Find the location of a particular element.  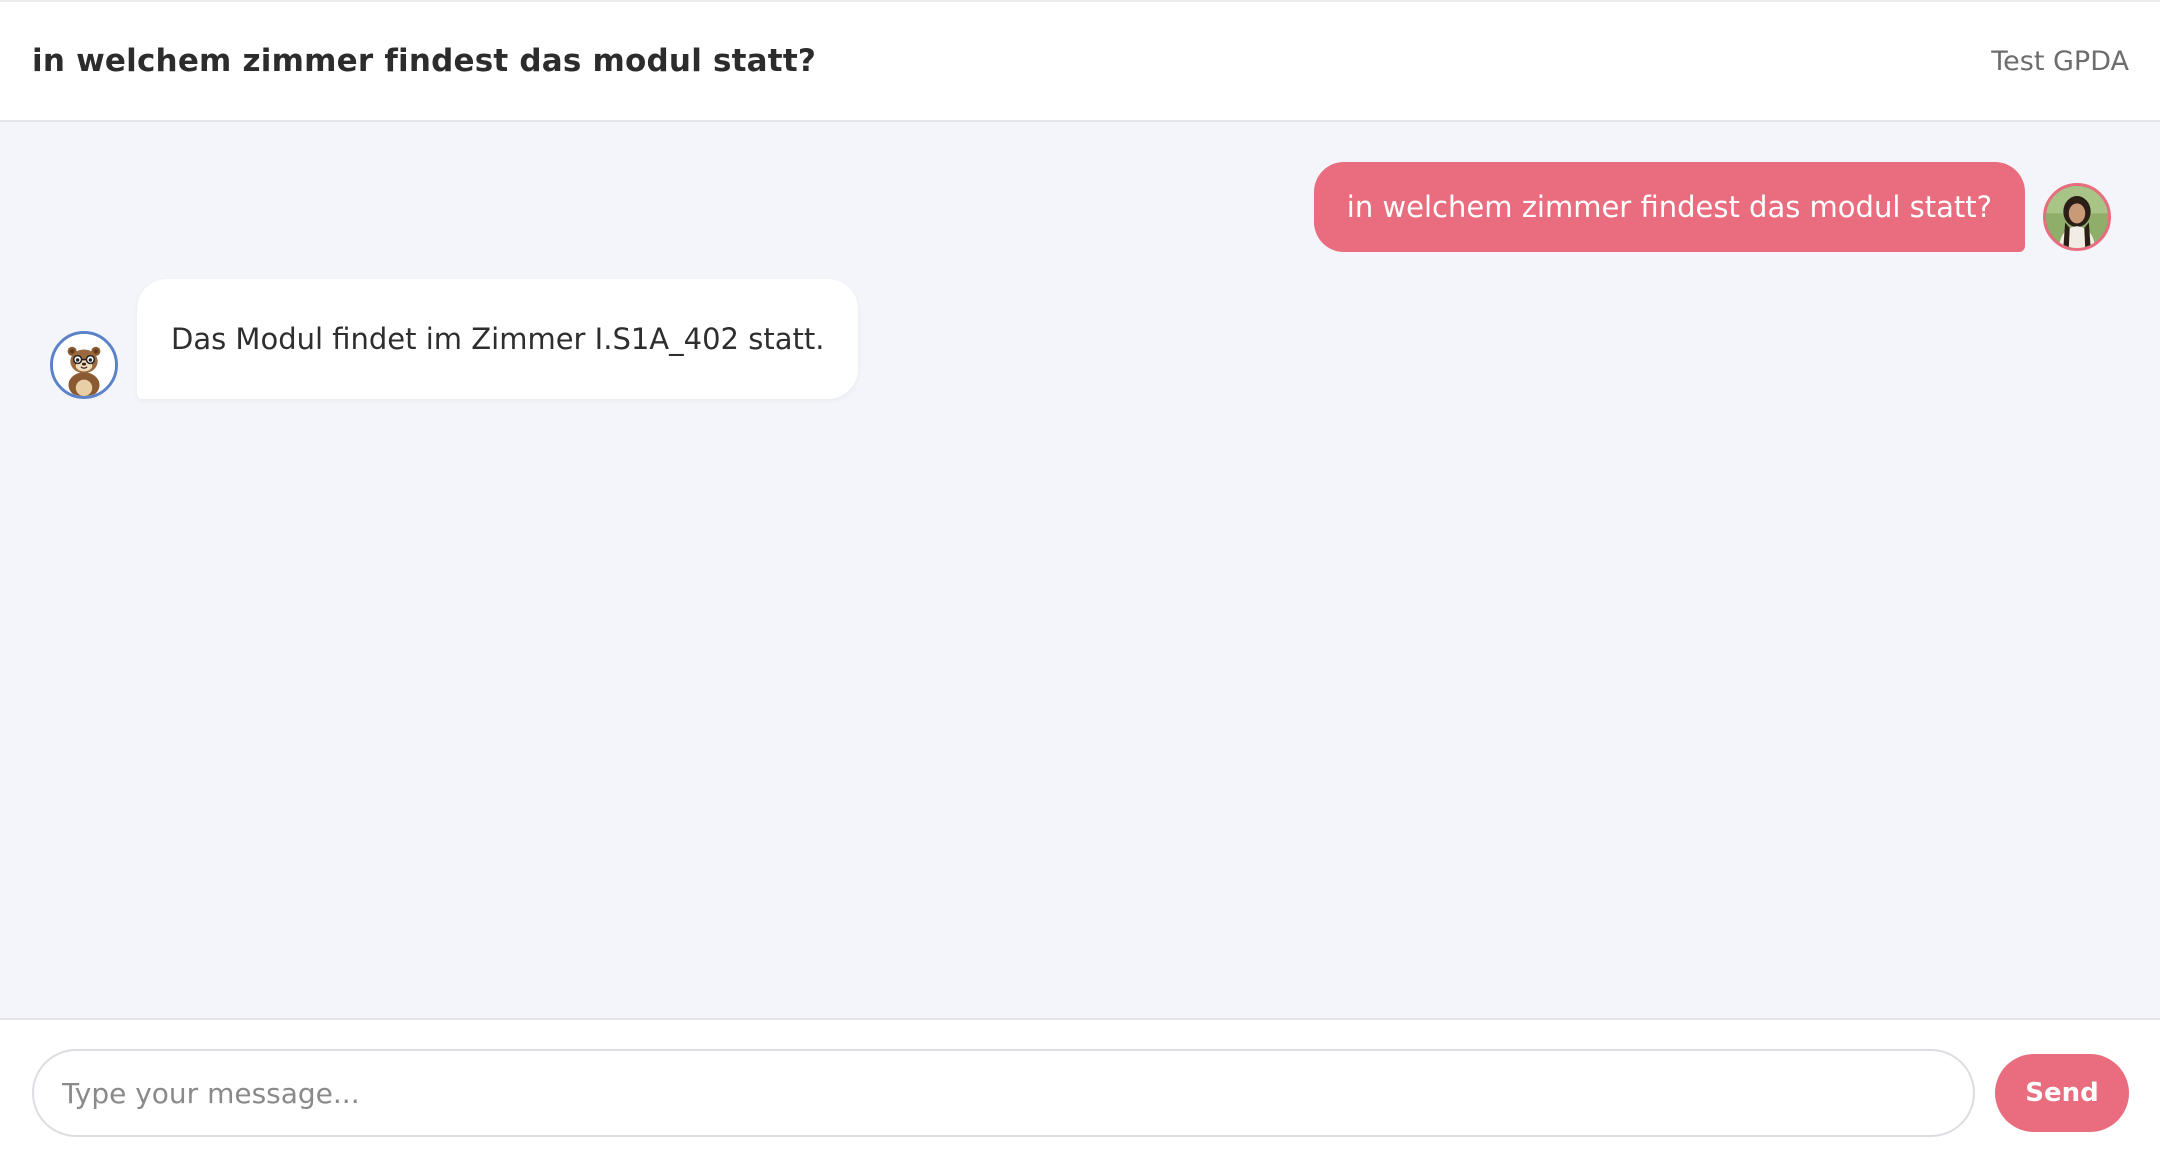

send-button: Send is located at coordinates (2062, 1093).